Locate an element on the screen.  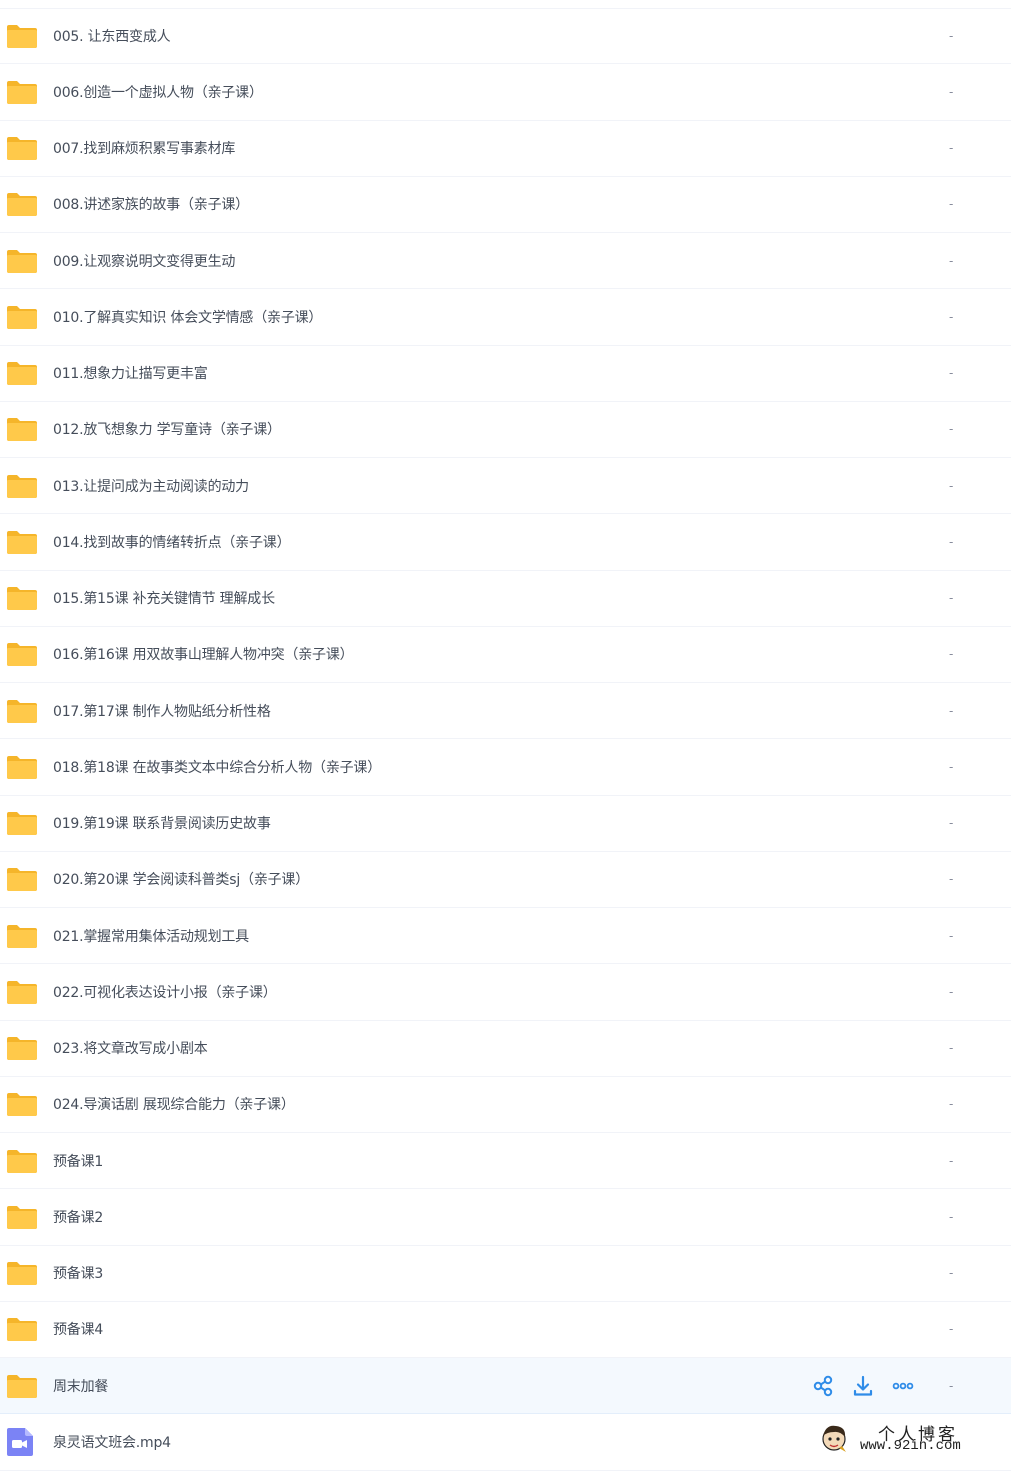
file-name: 012.放飞想象力 学写童诗（亲子课） is located at coordinates (167, 429).